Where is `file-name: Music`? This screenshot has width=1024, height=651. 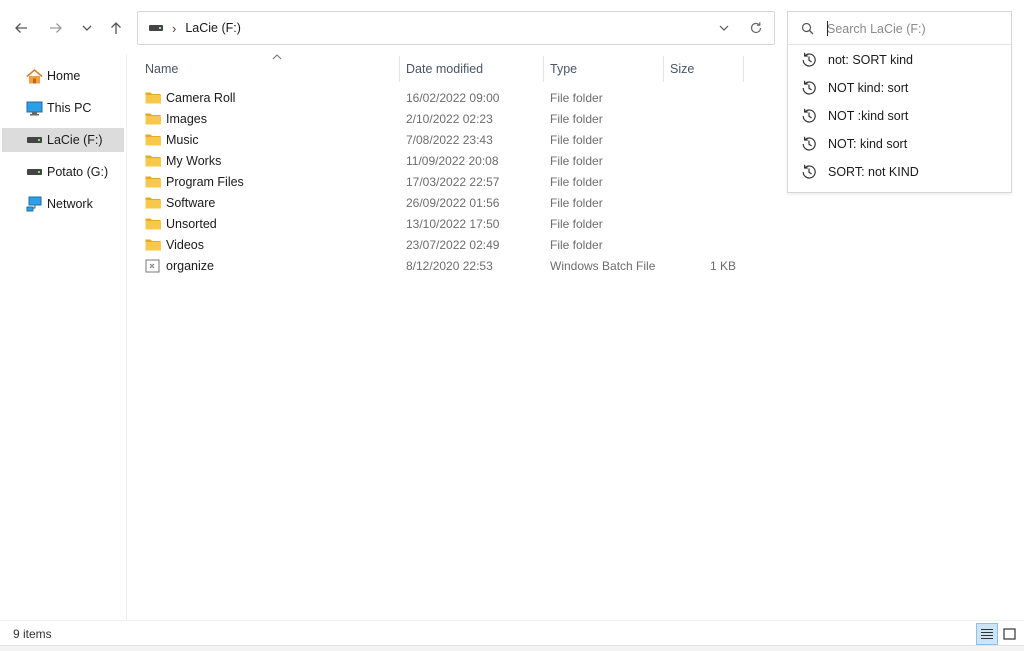
file-name: Music is located at coordinates (172, 139).